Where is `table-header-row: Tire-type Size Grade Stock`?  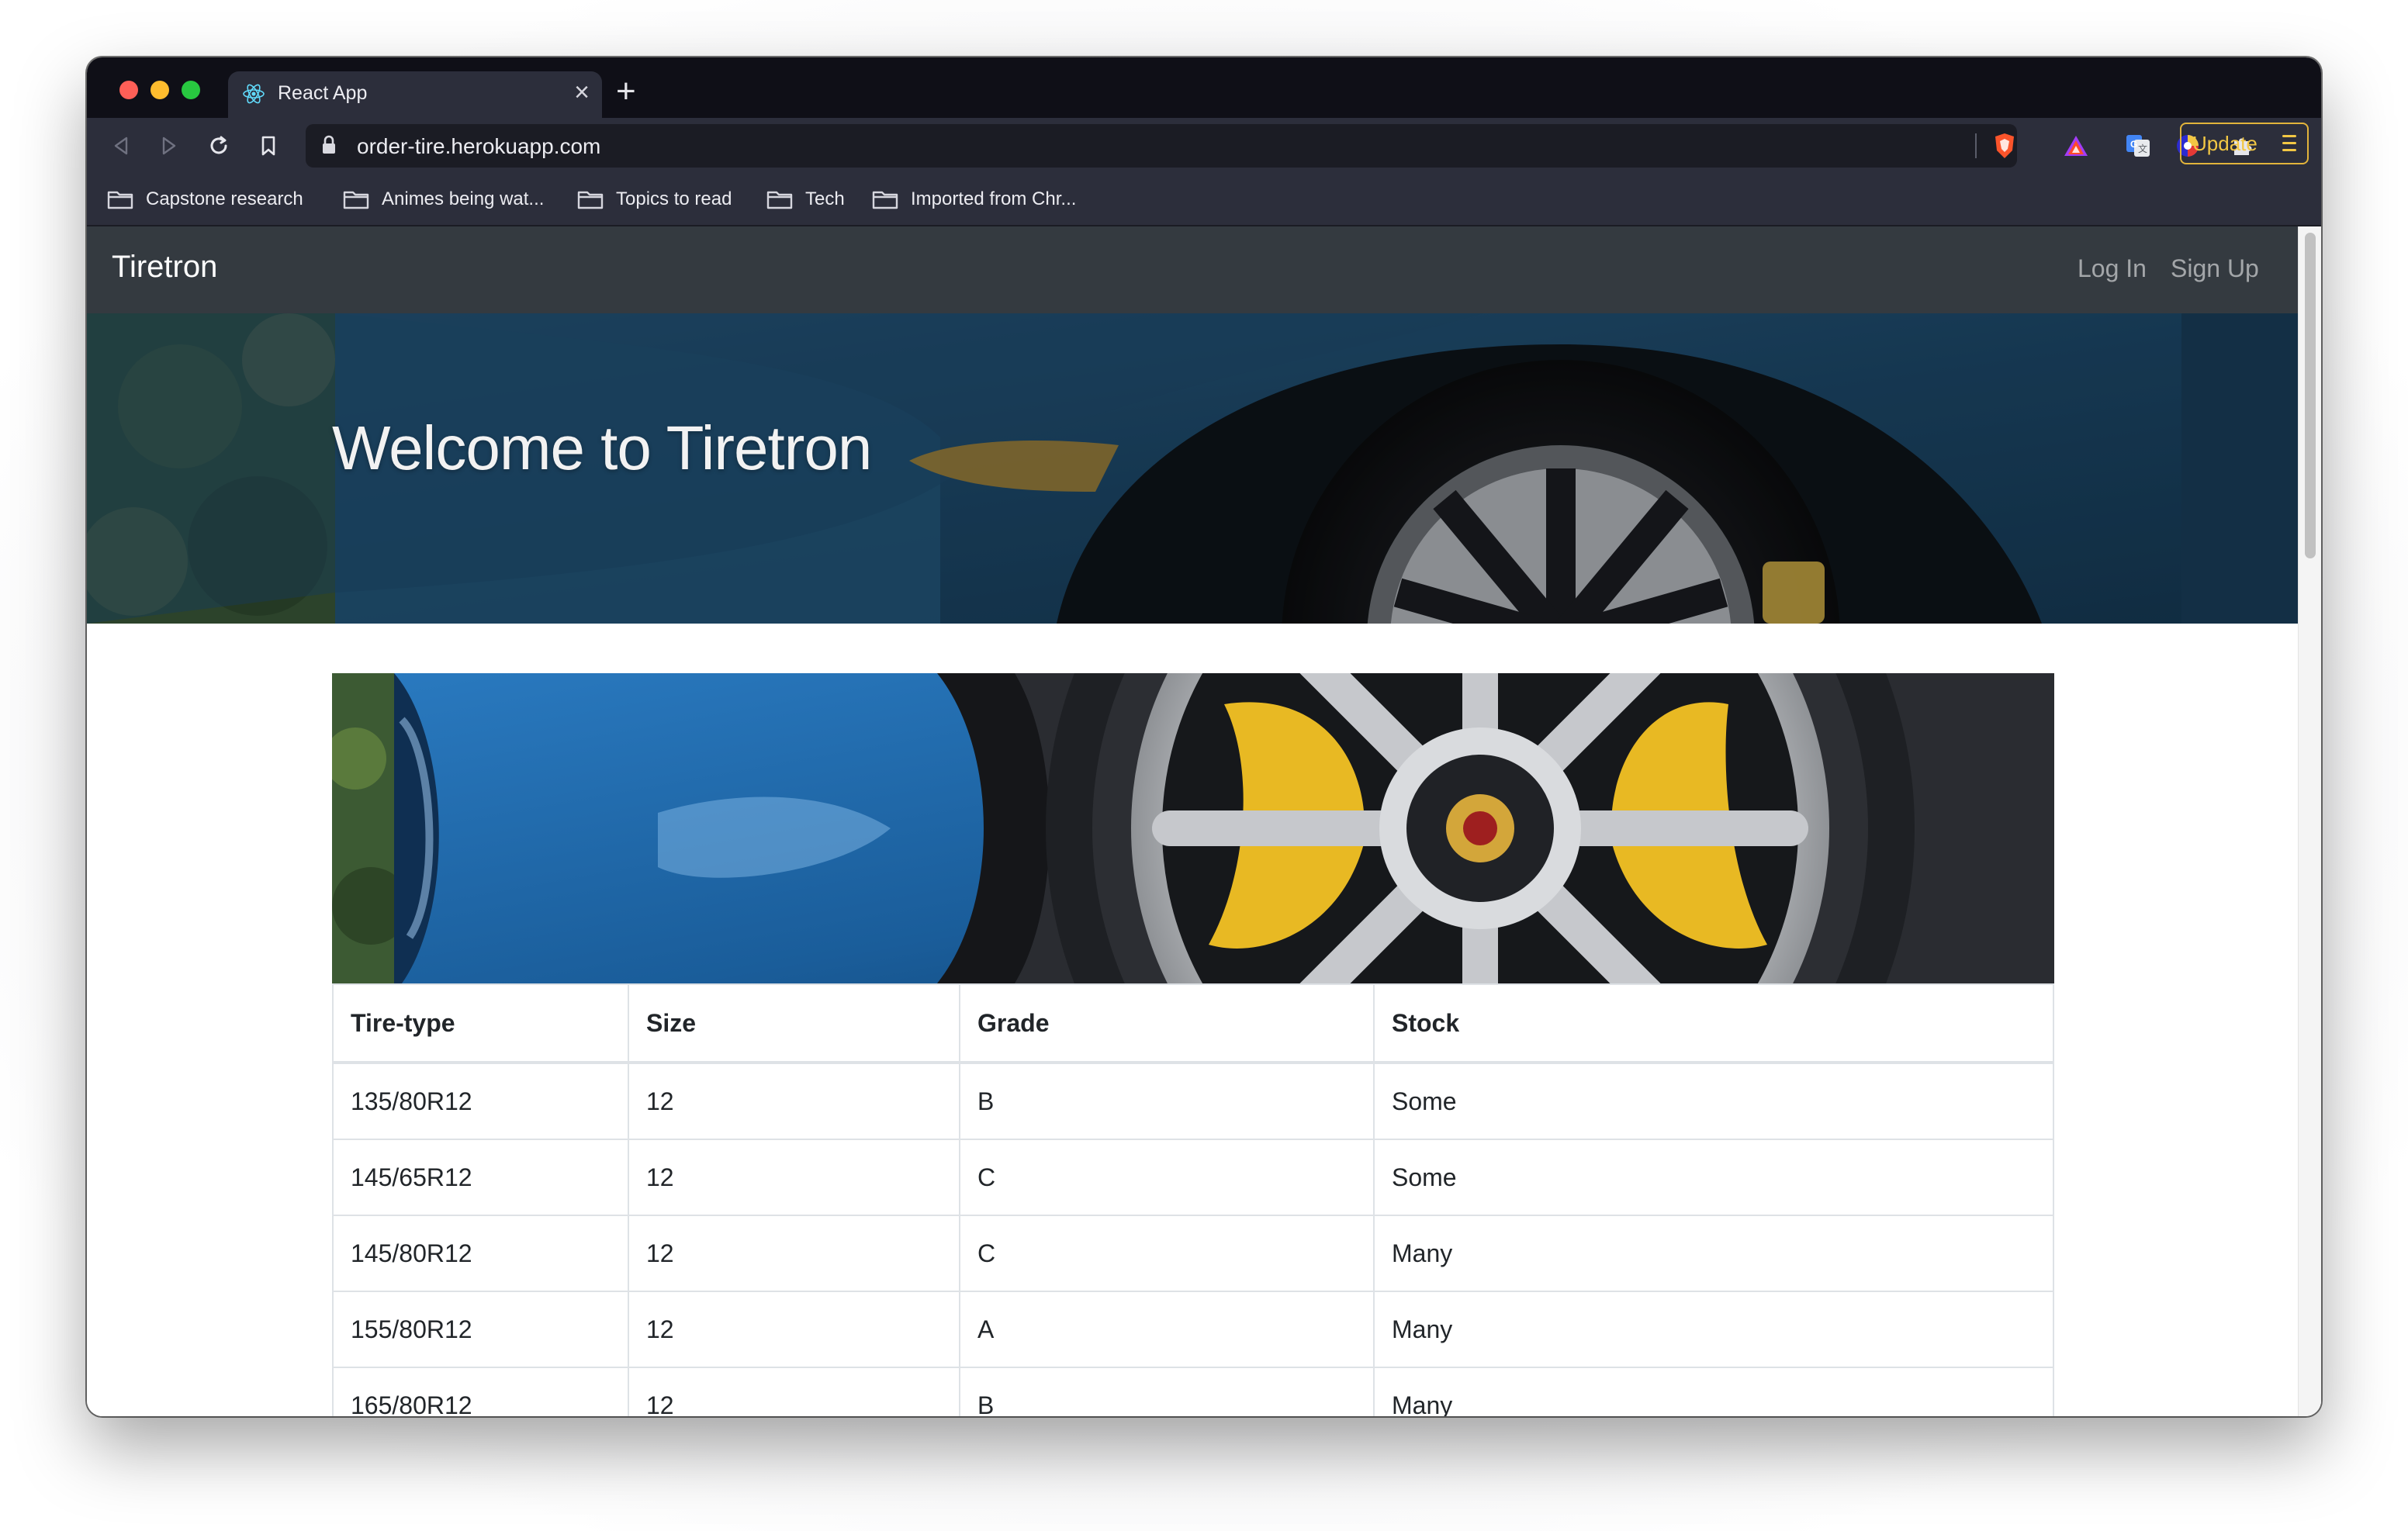 table-header-row: Tire-type Size Grade Stock is located at coordinates (1193, 1023).